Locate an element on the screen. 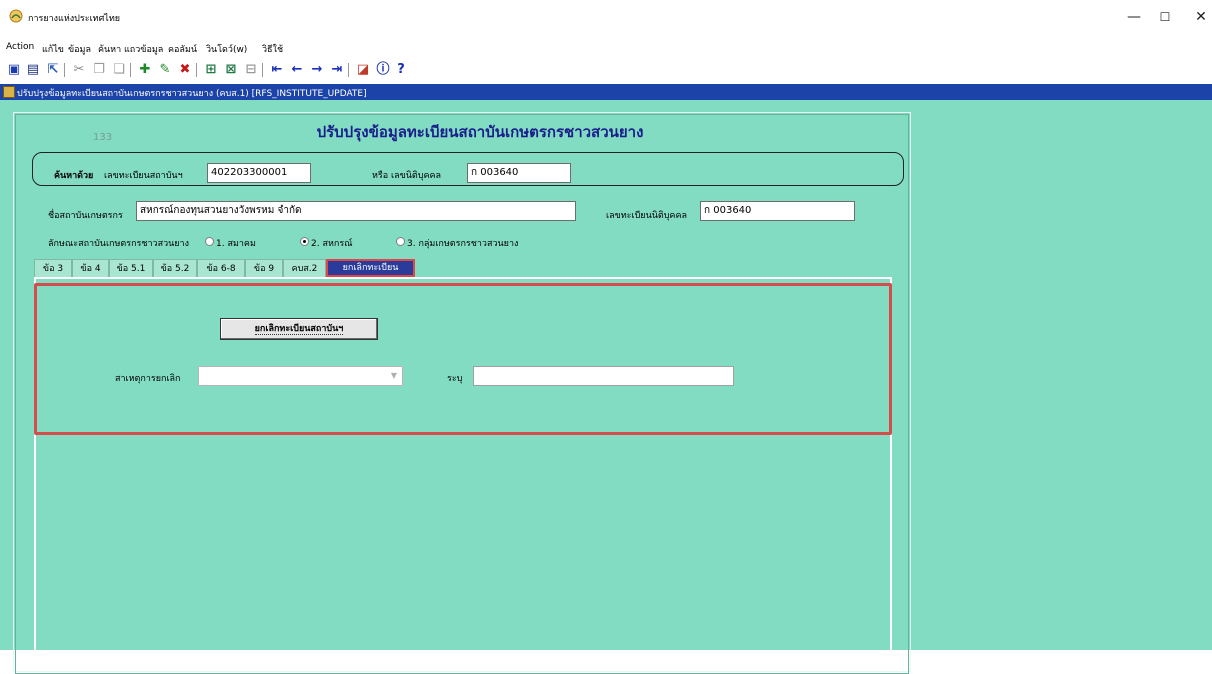  cancel-query-icon: ⊟ is located at coordinates (251, 70).